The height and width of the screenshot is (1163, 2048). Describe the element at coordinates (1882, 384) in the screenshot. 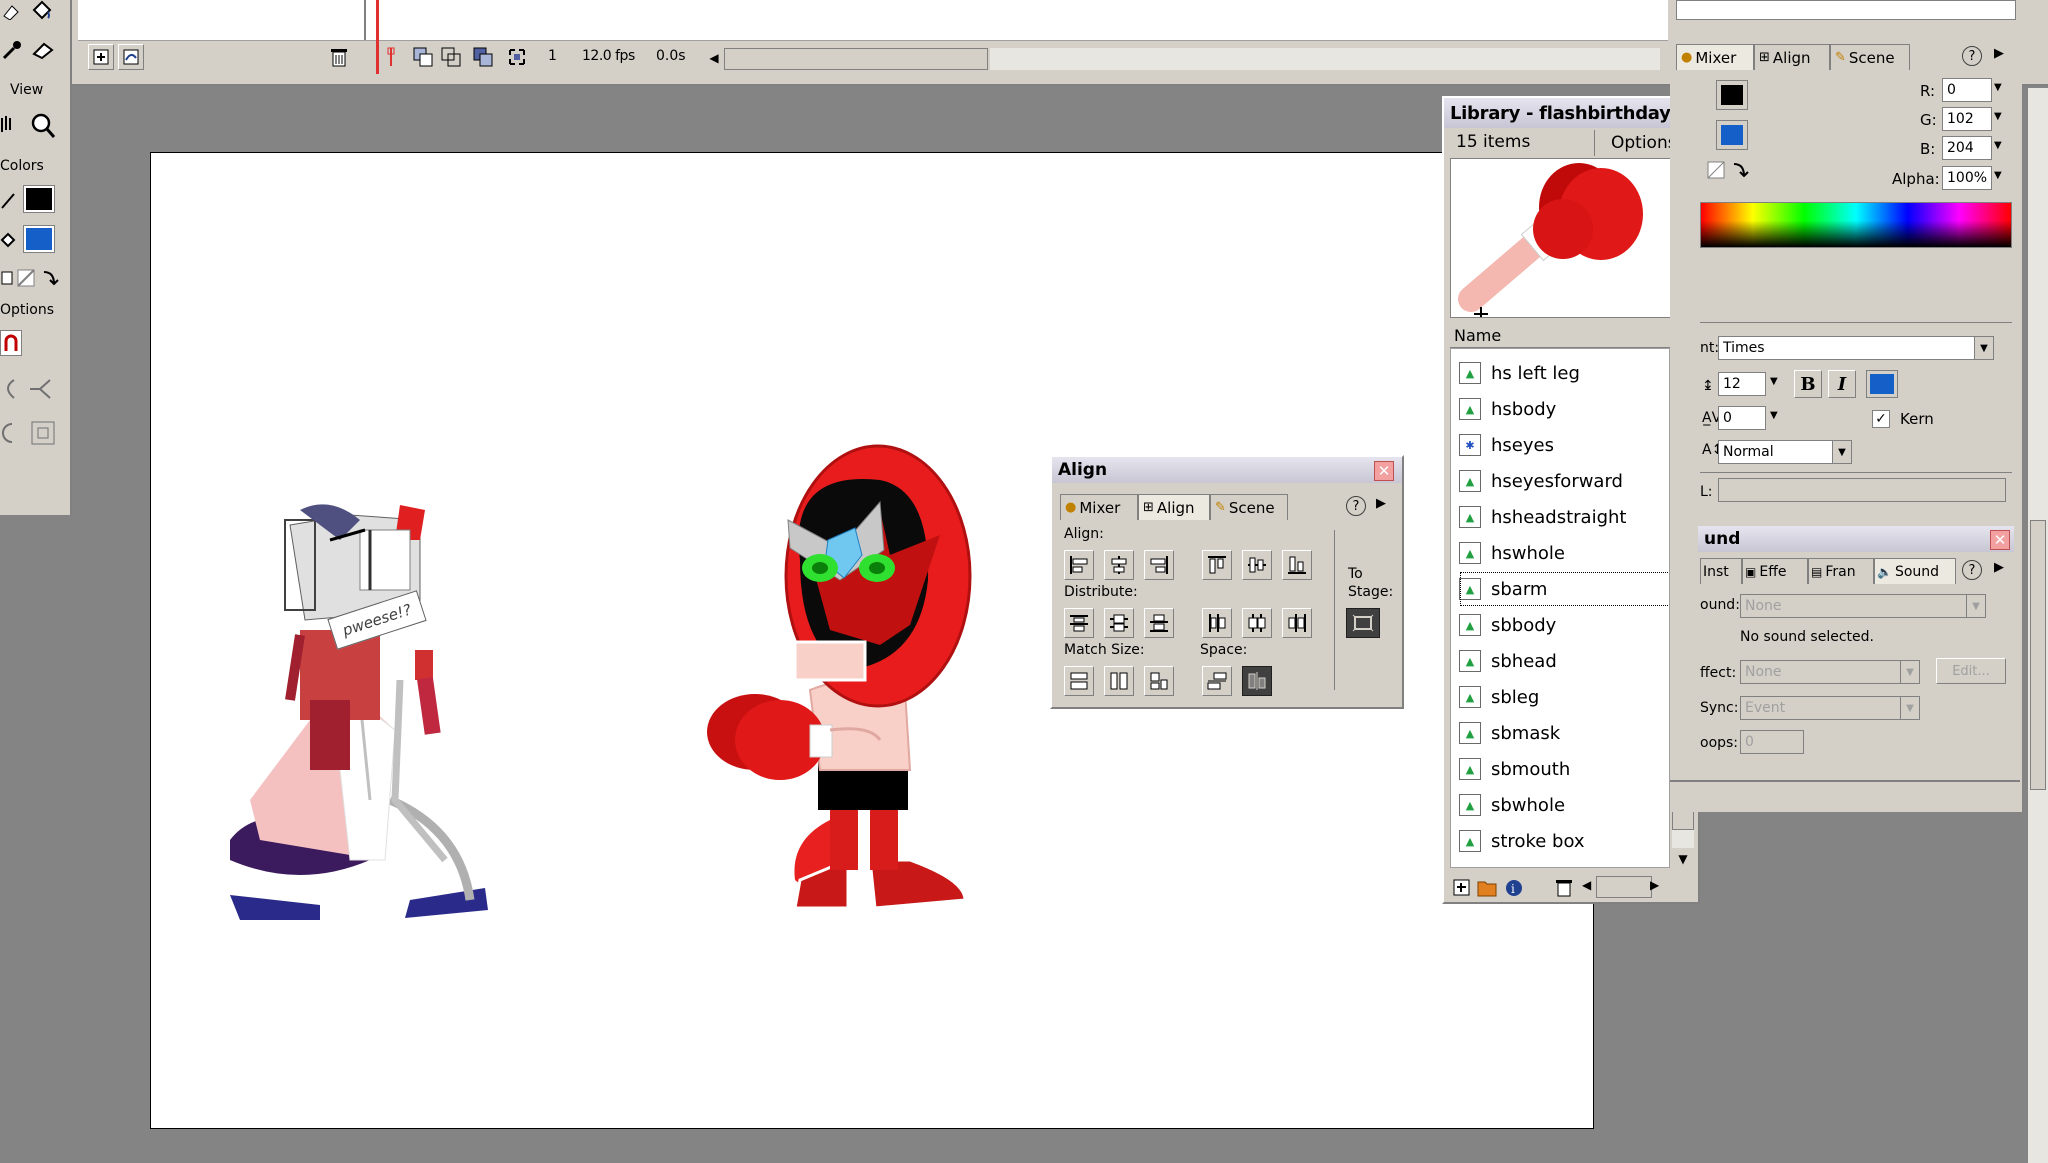

I see `text-color-swatch` at that location.